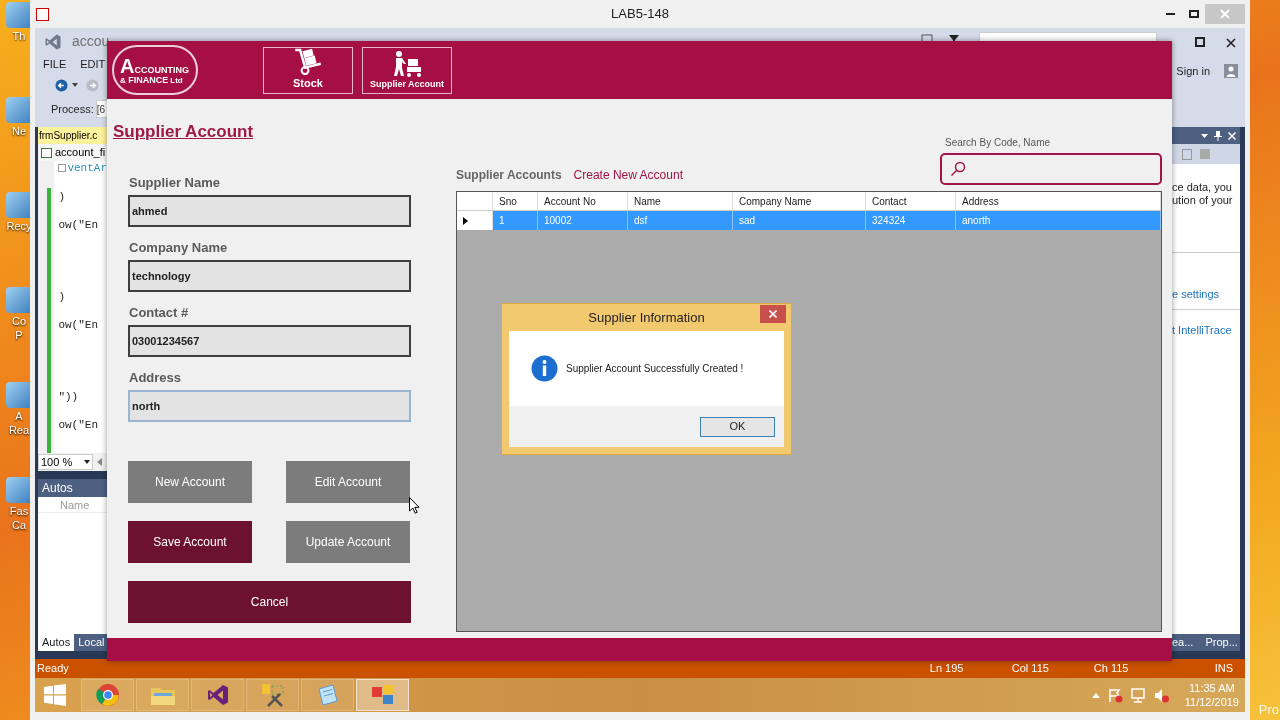 The image size is (1280, 720). I want to click on ok-button: OK, so click(737, 426).